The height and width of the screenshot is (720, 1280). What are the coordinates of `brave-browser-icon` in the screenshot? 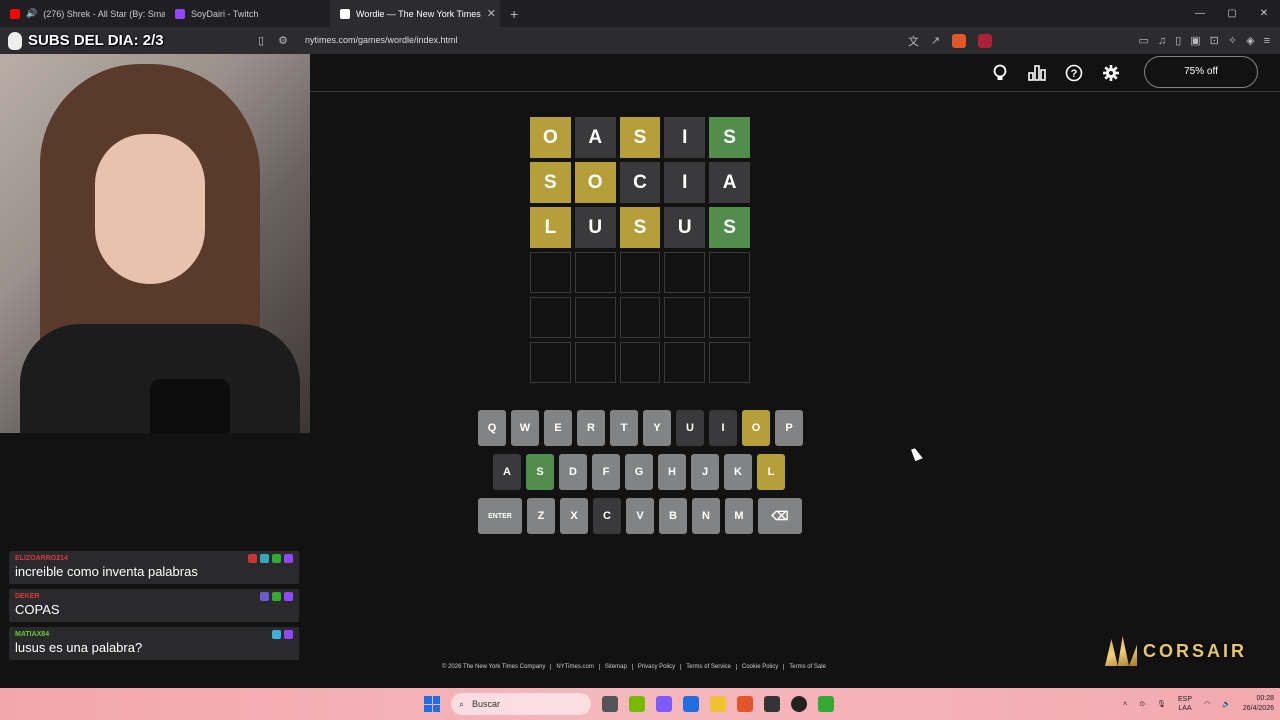 It's located at (745, 704).